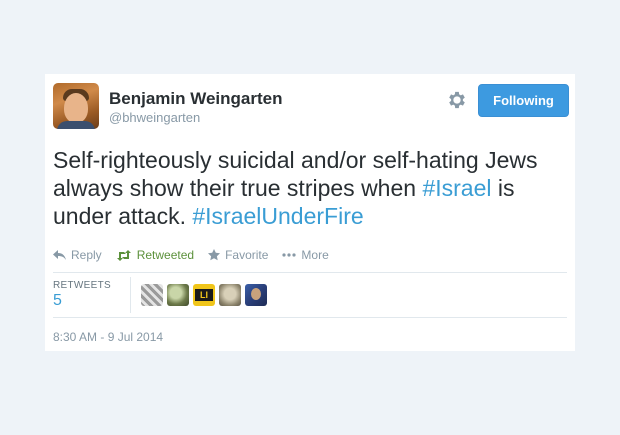 The image size is (620, 435). I want to click on author-avatar, so click(76, 106).